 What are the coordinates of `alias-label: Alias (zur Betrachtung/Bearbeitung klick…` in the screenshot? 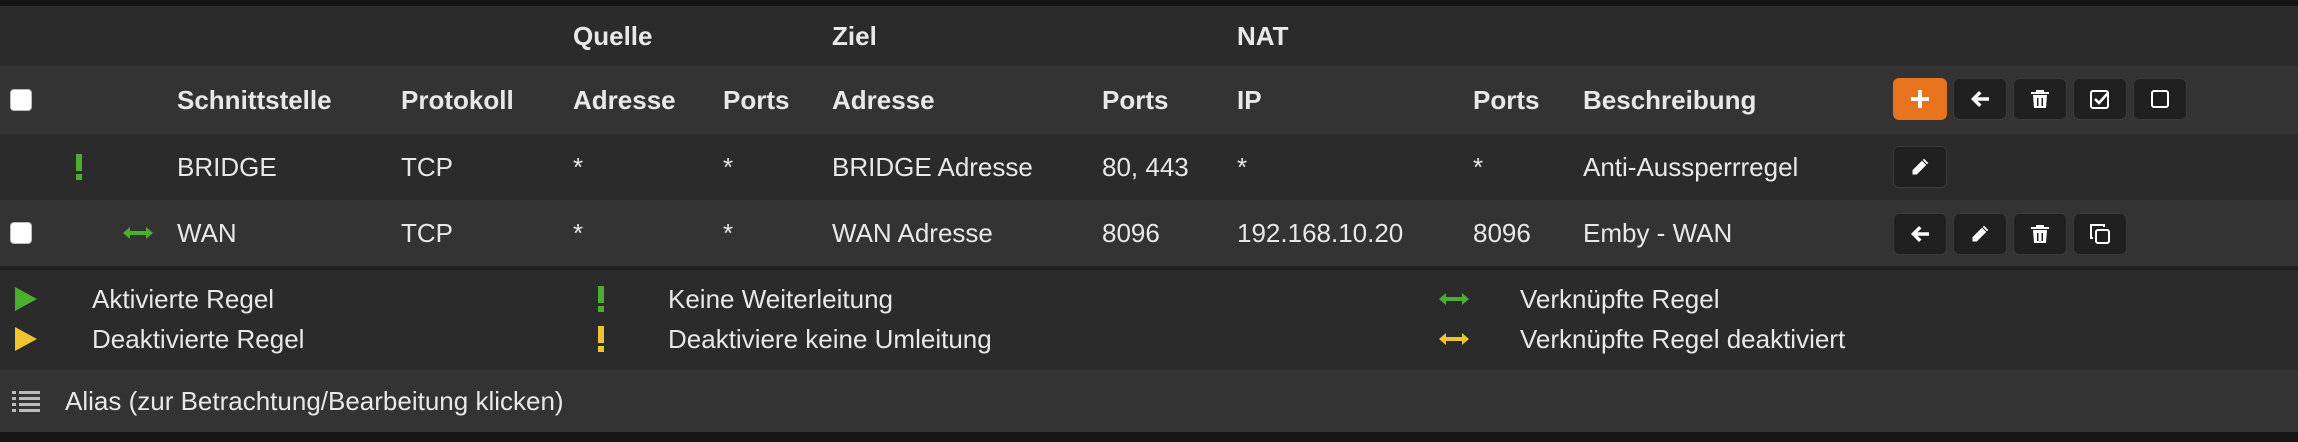 It's located at (314, 401).